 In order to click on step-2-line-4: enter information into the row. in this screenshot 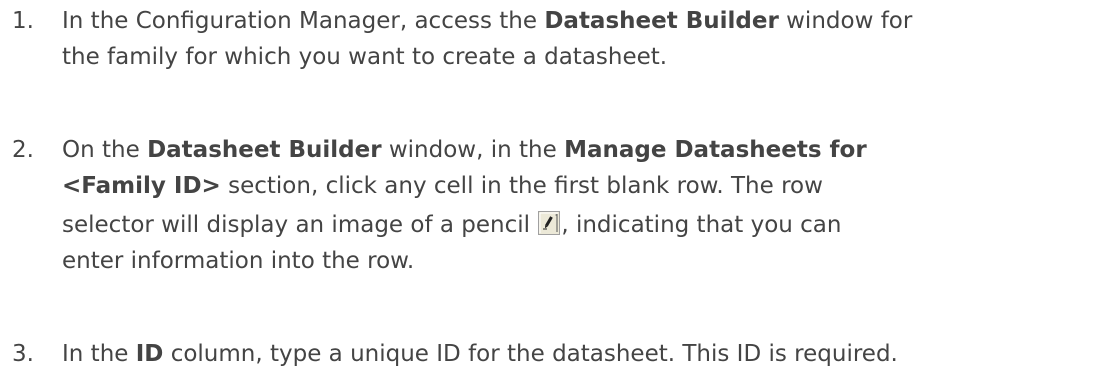, I will do `click(238, 261)`.